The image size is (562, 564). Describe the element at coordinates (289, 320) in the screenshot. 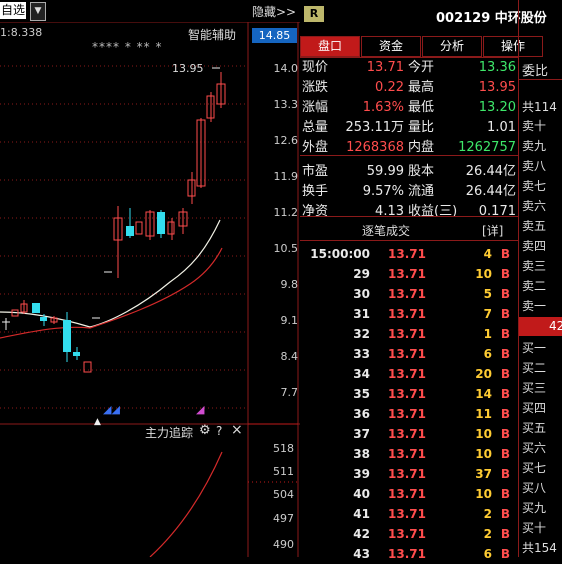

I see `price-tick: 9.1` at that location.